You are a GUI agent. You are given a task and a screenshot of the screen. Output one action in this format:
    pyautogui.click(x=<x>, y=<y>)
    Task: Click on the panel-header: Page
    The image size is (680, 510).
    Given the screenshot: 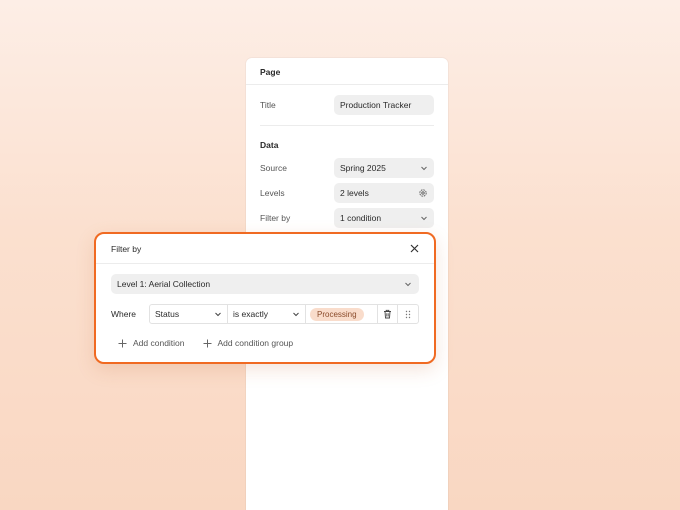 What is the action you would take?
    pyautogui.click(x=347, y=71)
    